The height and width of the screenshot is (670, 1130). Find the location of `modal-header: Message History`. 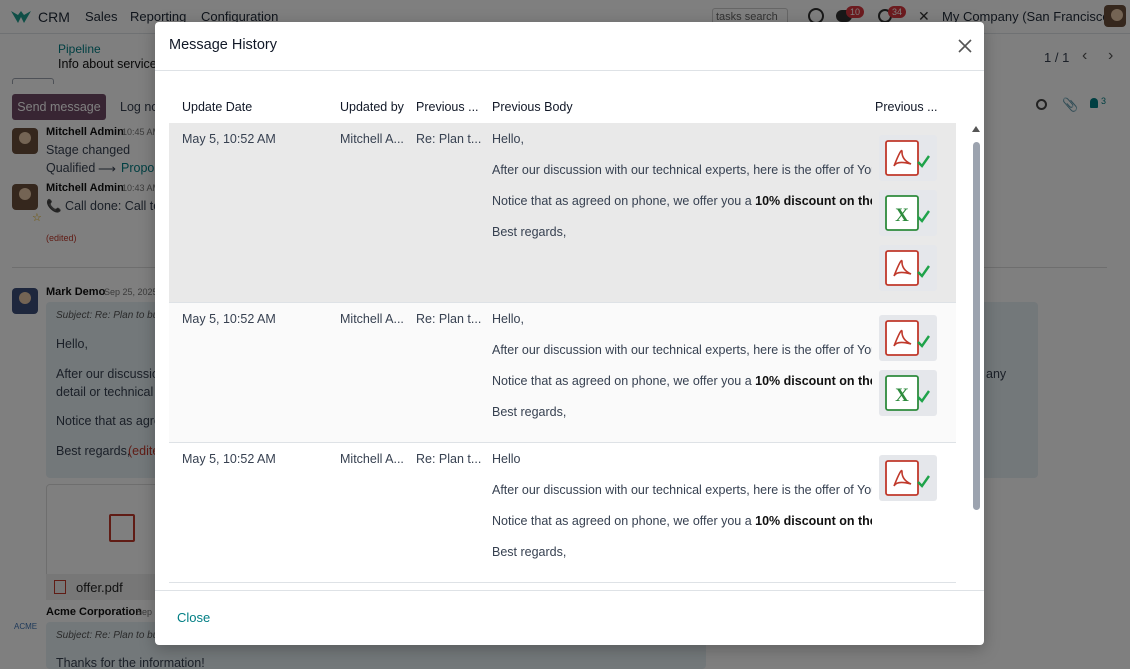

modal-header: Message History is located at coordinates (569, 46).